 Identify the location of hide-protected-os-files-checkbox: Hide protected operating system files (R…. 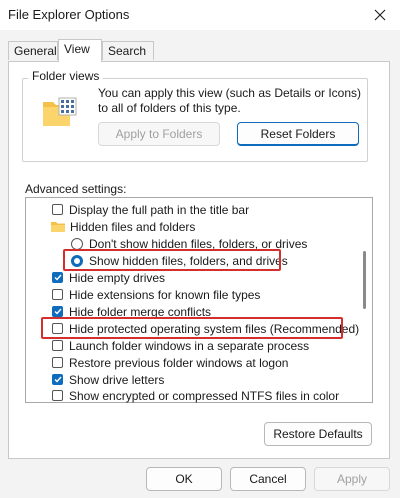
(205, 328).